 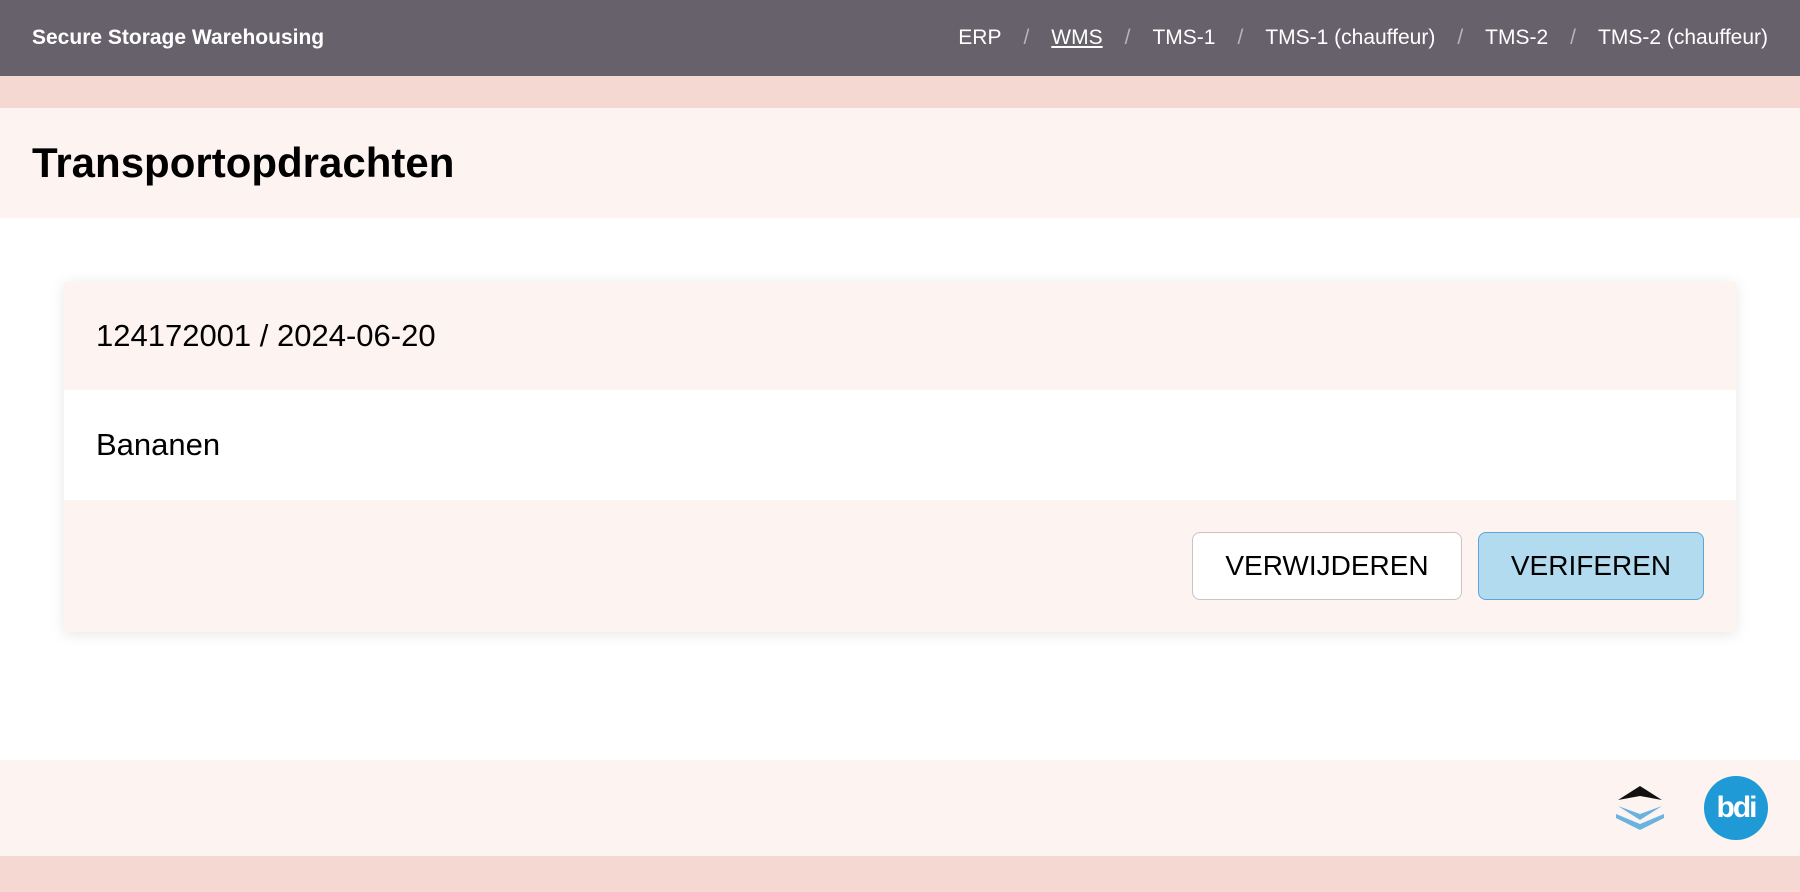 What do you see at coordinates (1516, 38) in the screenshot?
I see `nav-link-tms-2: TMS-2` at bounding box center [1516, 38].